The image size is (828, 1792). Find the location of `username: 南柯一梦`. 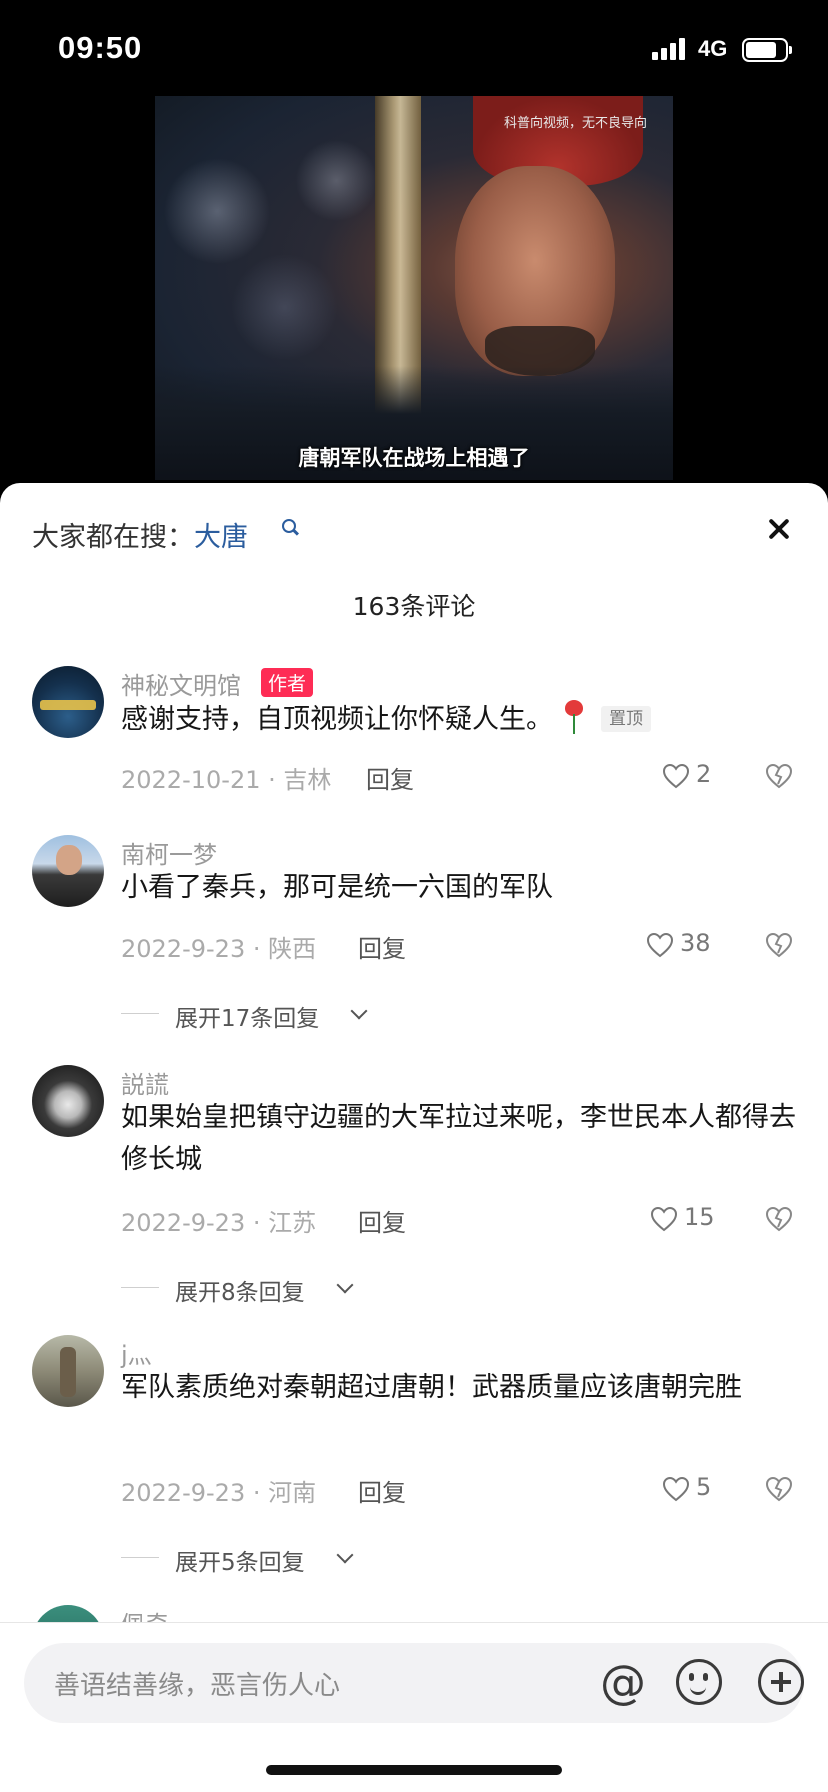

username: 南柯一梦 is located at coordinates (169, 852).